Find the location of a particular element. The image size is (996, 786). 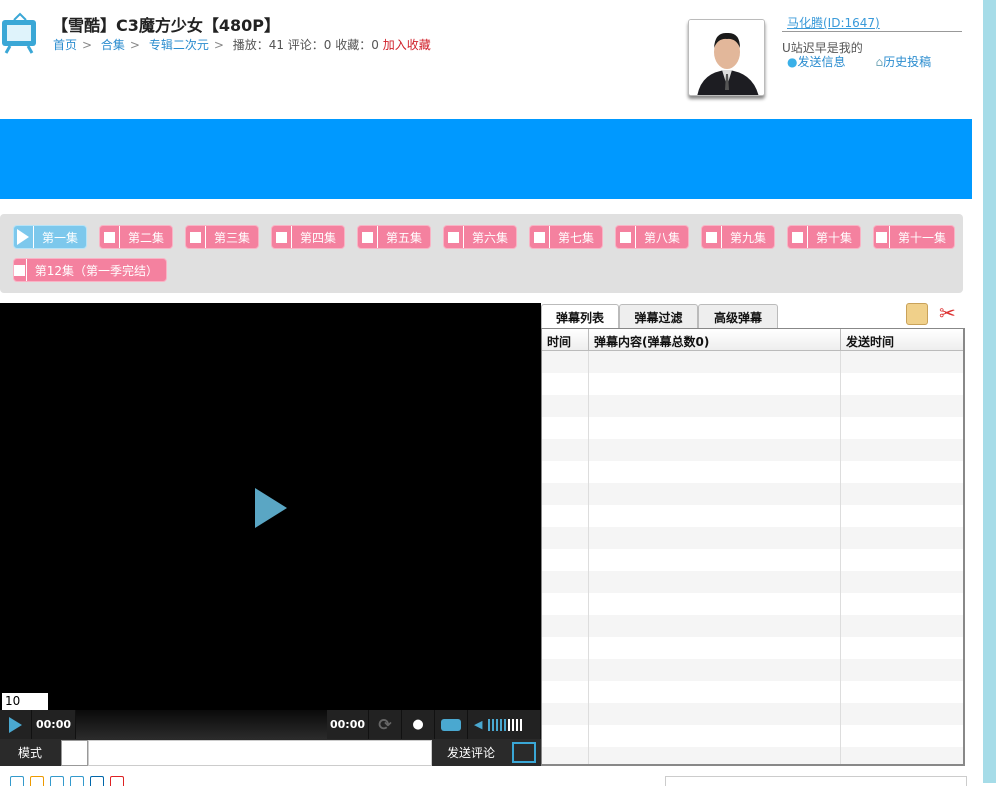

comment-input is located at coordinates (260, 753).